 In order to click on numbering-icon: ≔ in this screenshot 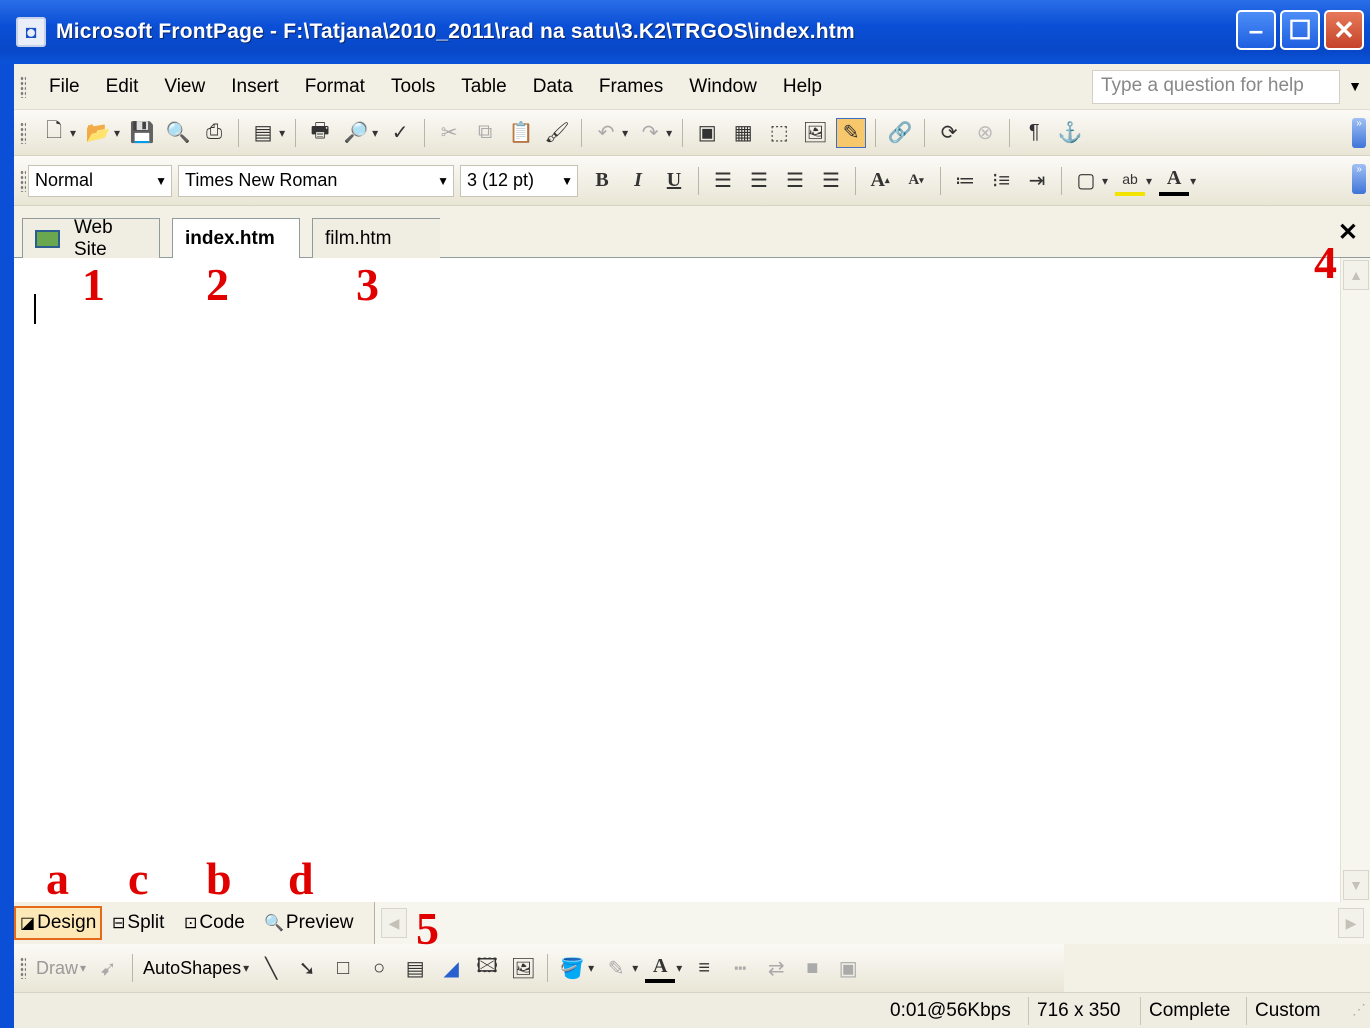, I will do `click(965, 181)`.